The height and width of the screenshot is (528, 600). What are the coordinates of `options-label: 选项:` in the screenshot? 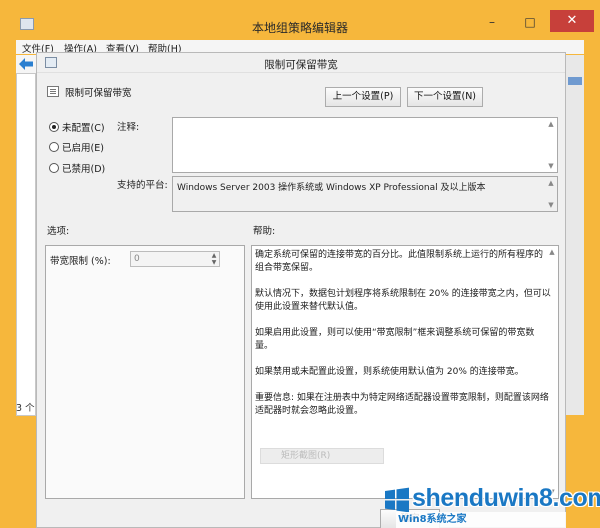 It's located at (58, 231).